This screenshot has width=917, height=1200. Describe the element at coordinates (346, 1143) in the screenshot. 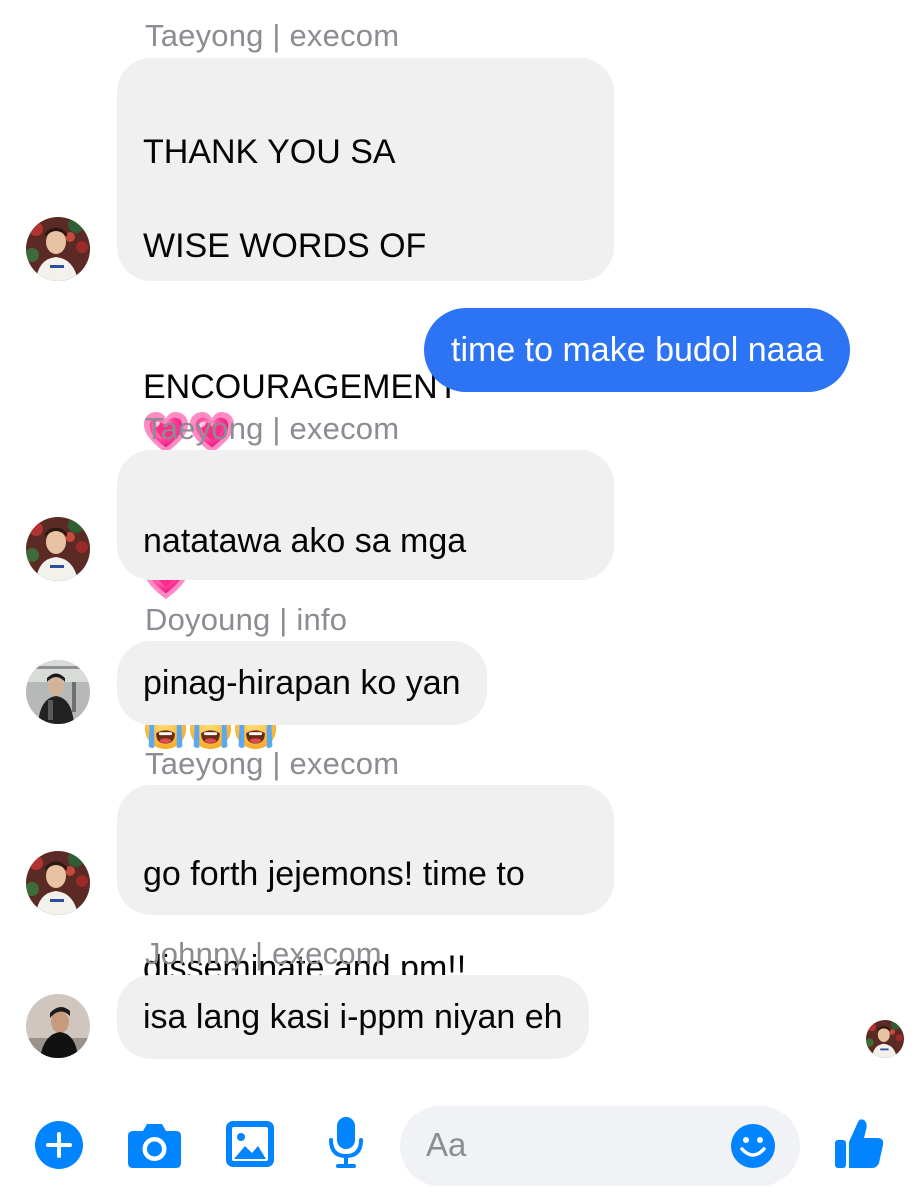

I see `microphone-icon` at that location.